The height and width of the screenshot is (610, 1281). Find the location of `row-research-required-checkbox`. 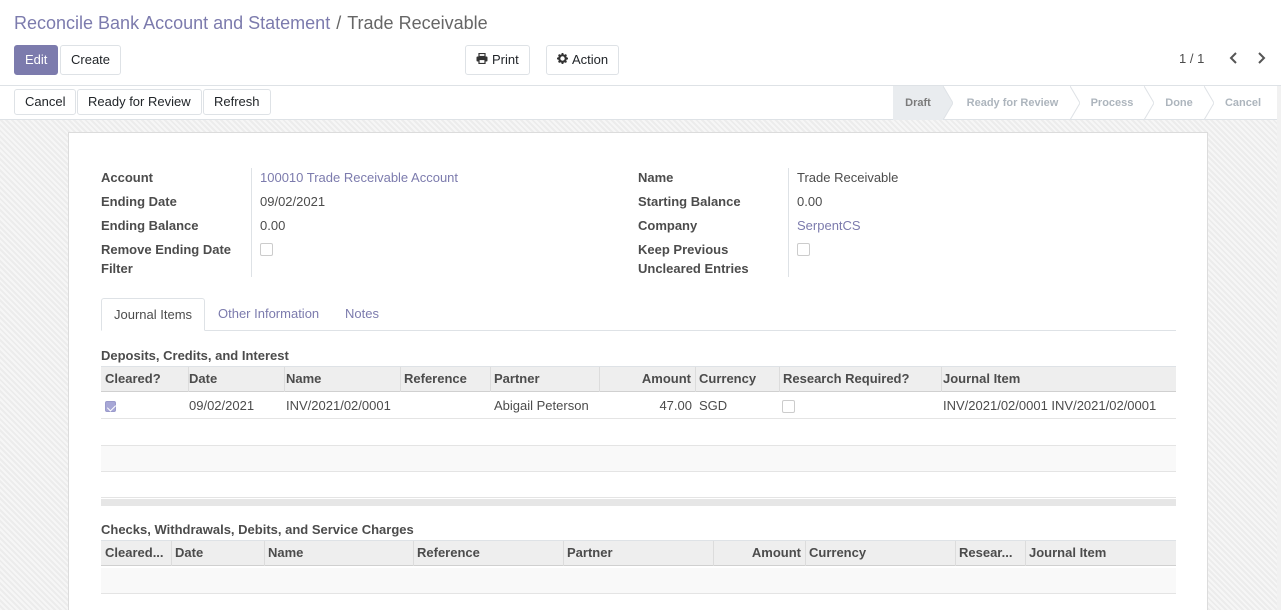

row-research-required-checkbox is located at coordinates (788, 406).